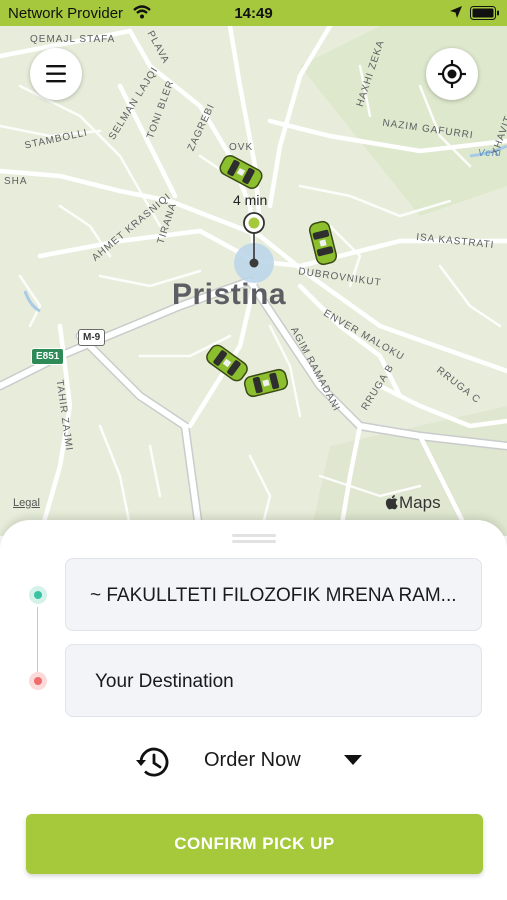  What do you see at coordinates (229, 294) in the screenshot?
I see `city-label: Pristina` at bounding box center [229, 294].